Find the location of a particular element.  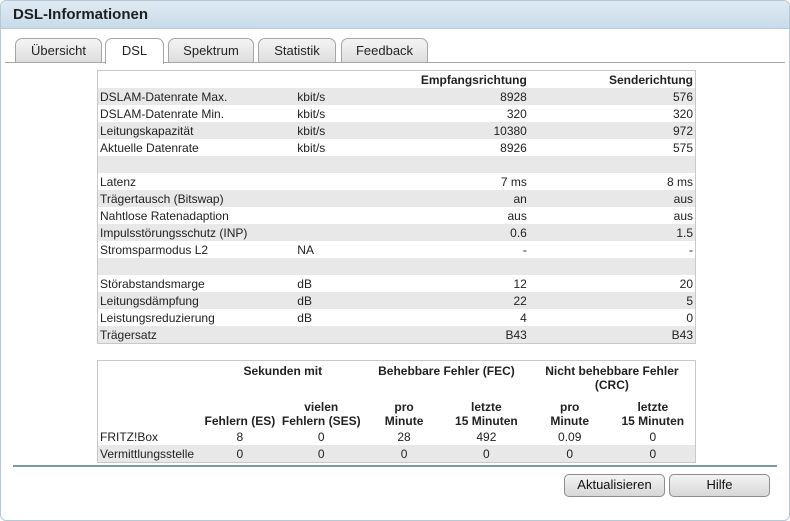

footer-divider is located at coordinates (395, 466).